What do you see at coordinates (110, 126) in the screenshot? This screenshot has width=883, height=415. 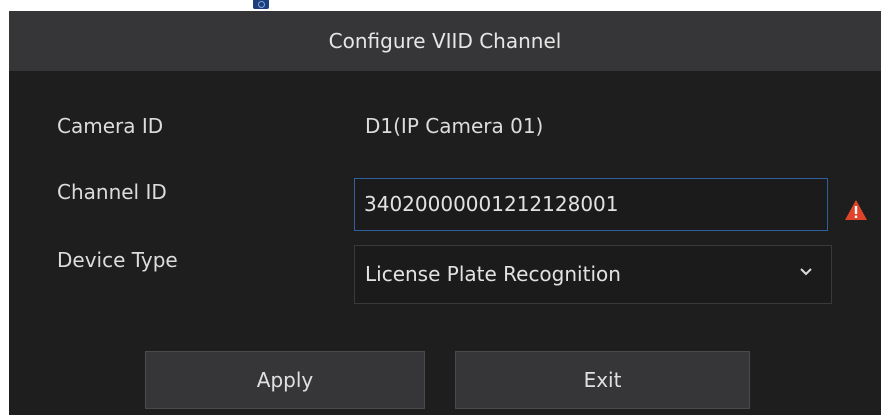 I see `camera-id-label: Camera ID` at bounding box center [110, 126].